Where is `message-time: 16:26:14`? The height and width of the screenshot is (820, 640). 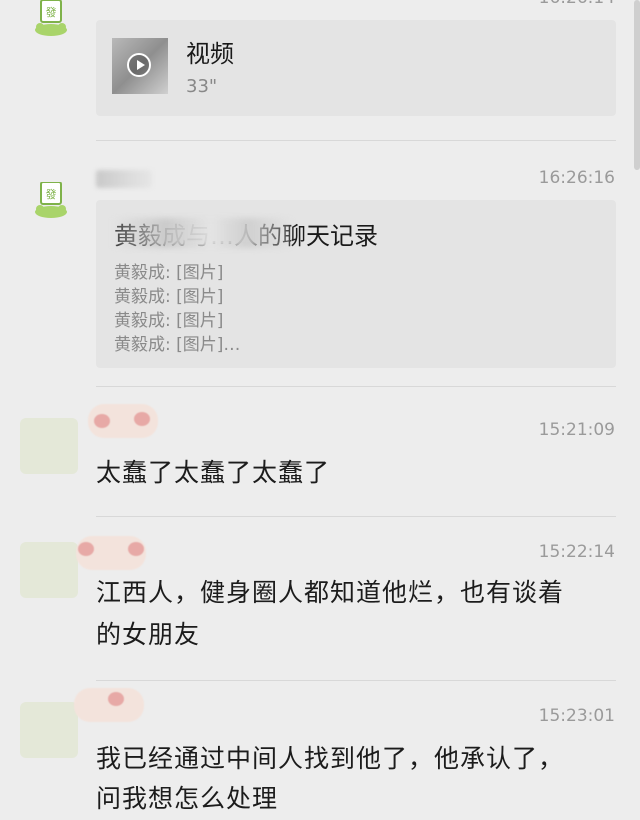 message-time: 16:26:14 is located at coordinates (577, 4).